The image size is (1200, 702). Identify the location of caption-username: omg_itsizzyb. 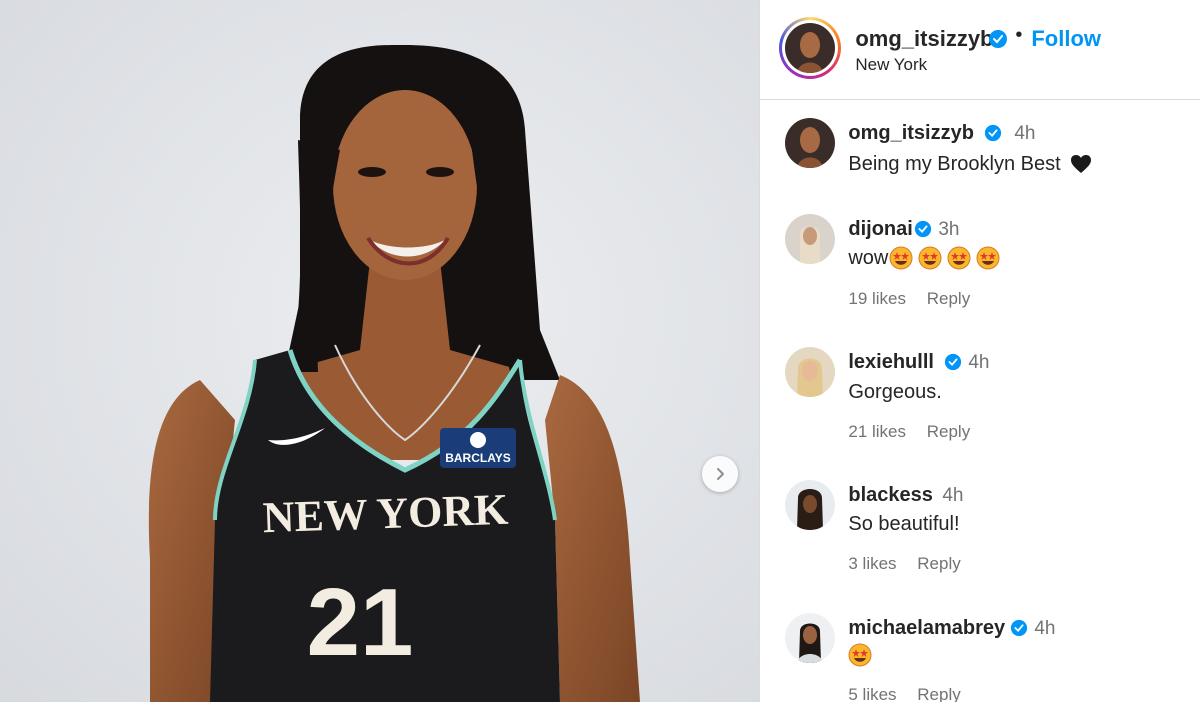
(911, 133).